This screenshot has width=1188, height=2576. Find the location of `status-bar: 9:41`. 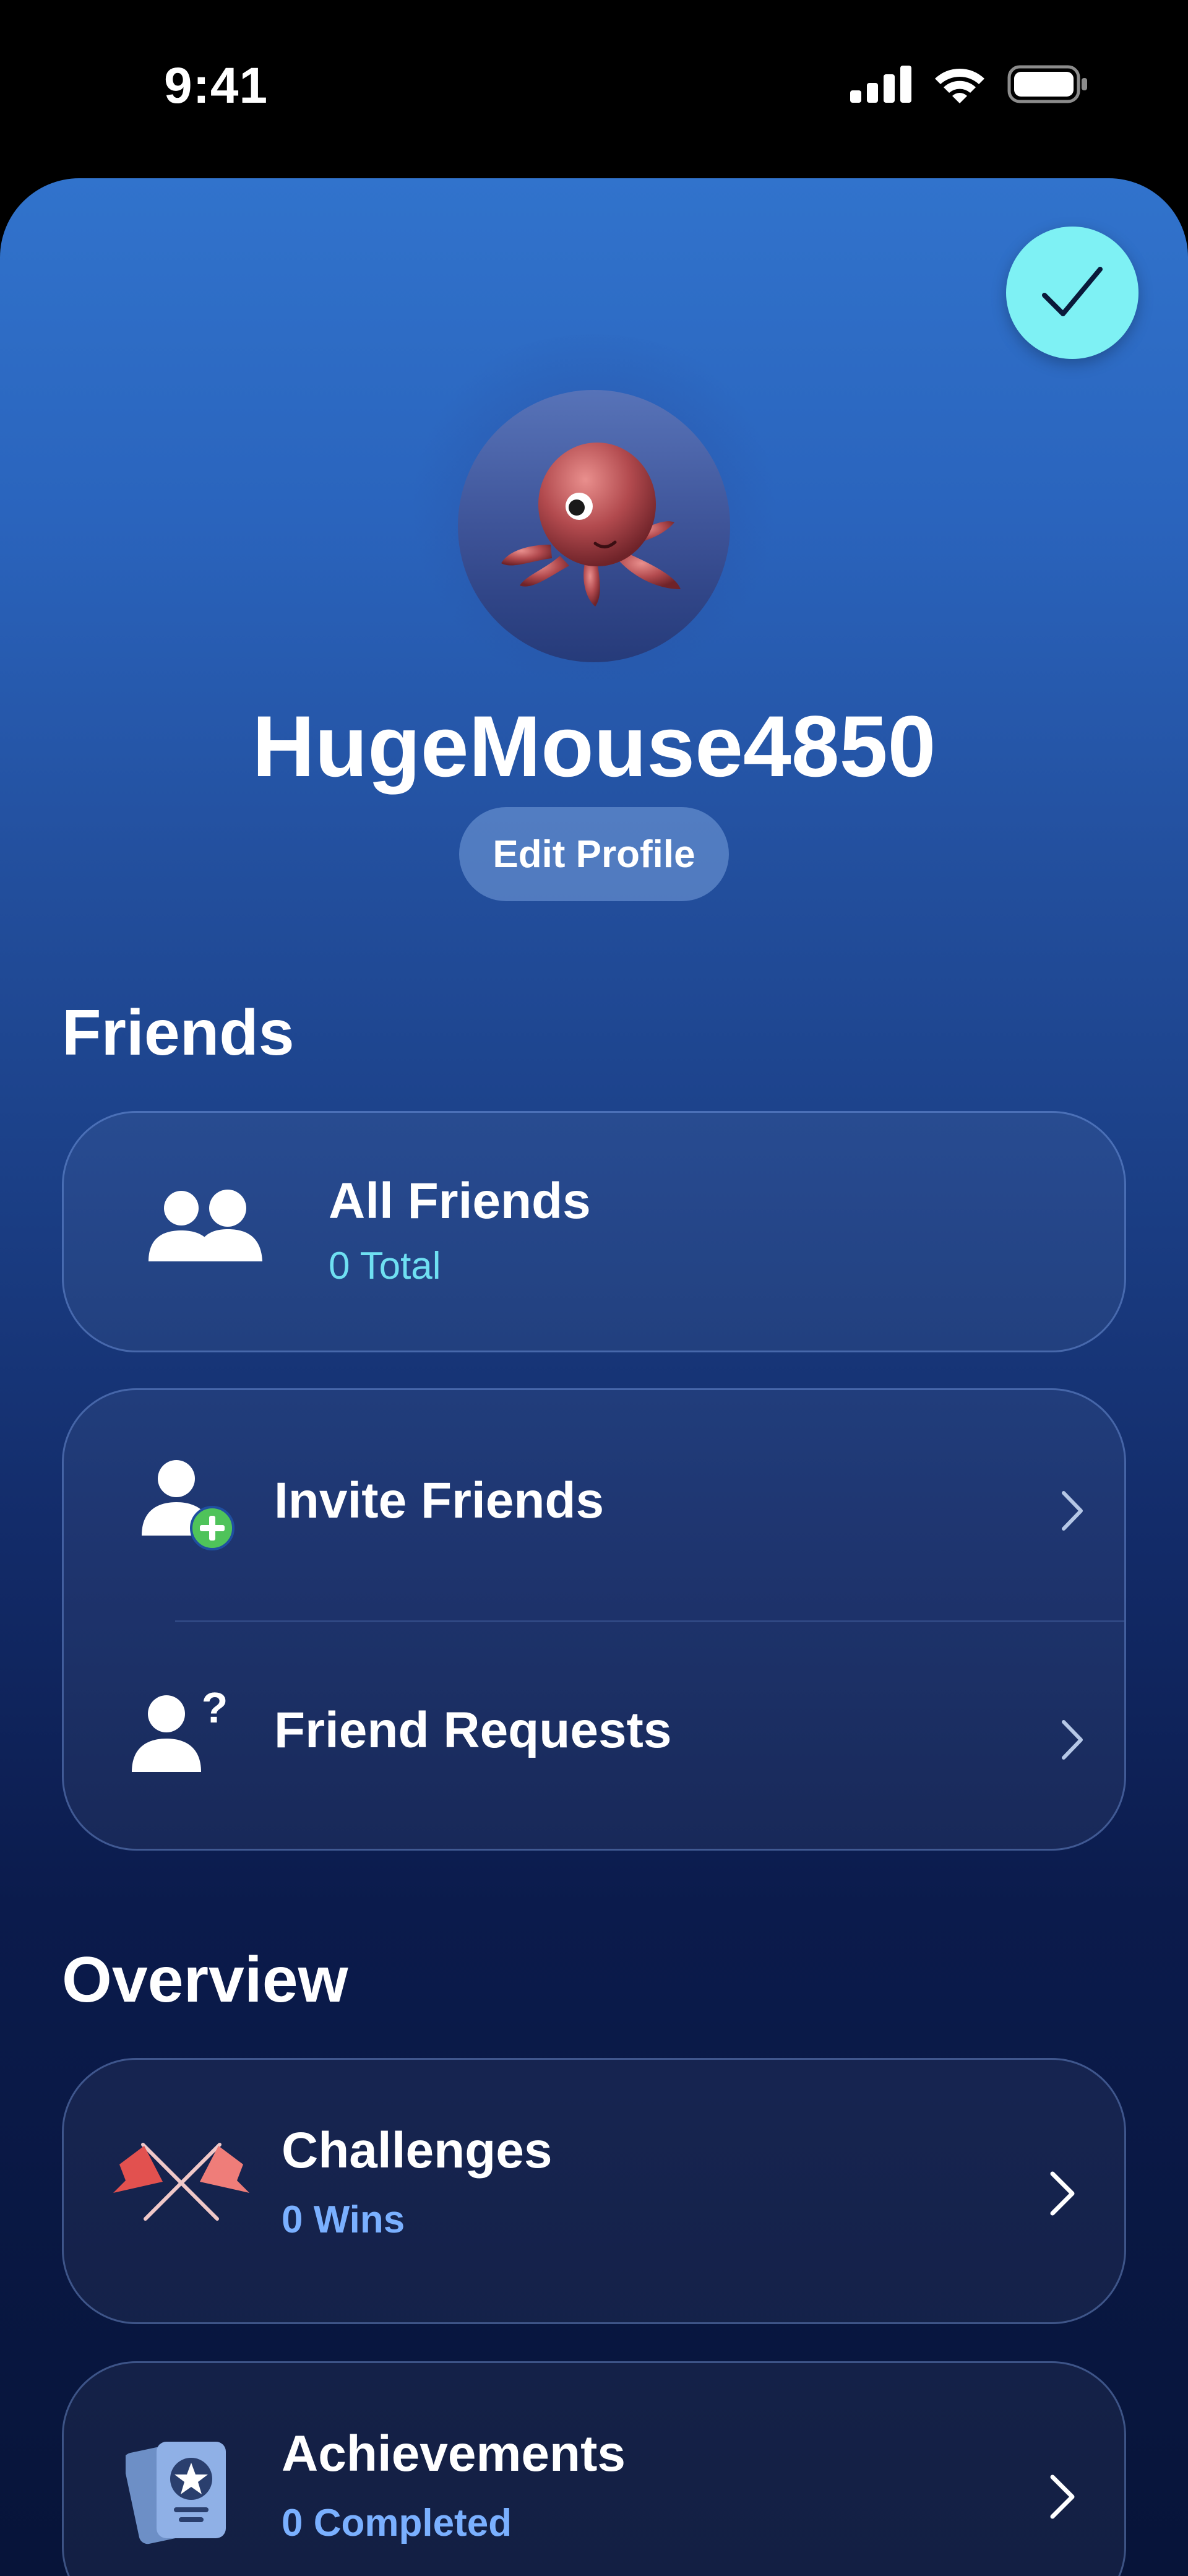

status-bar: 9:41 is located at coordinates (594, 89).